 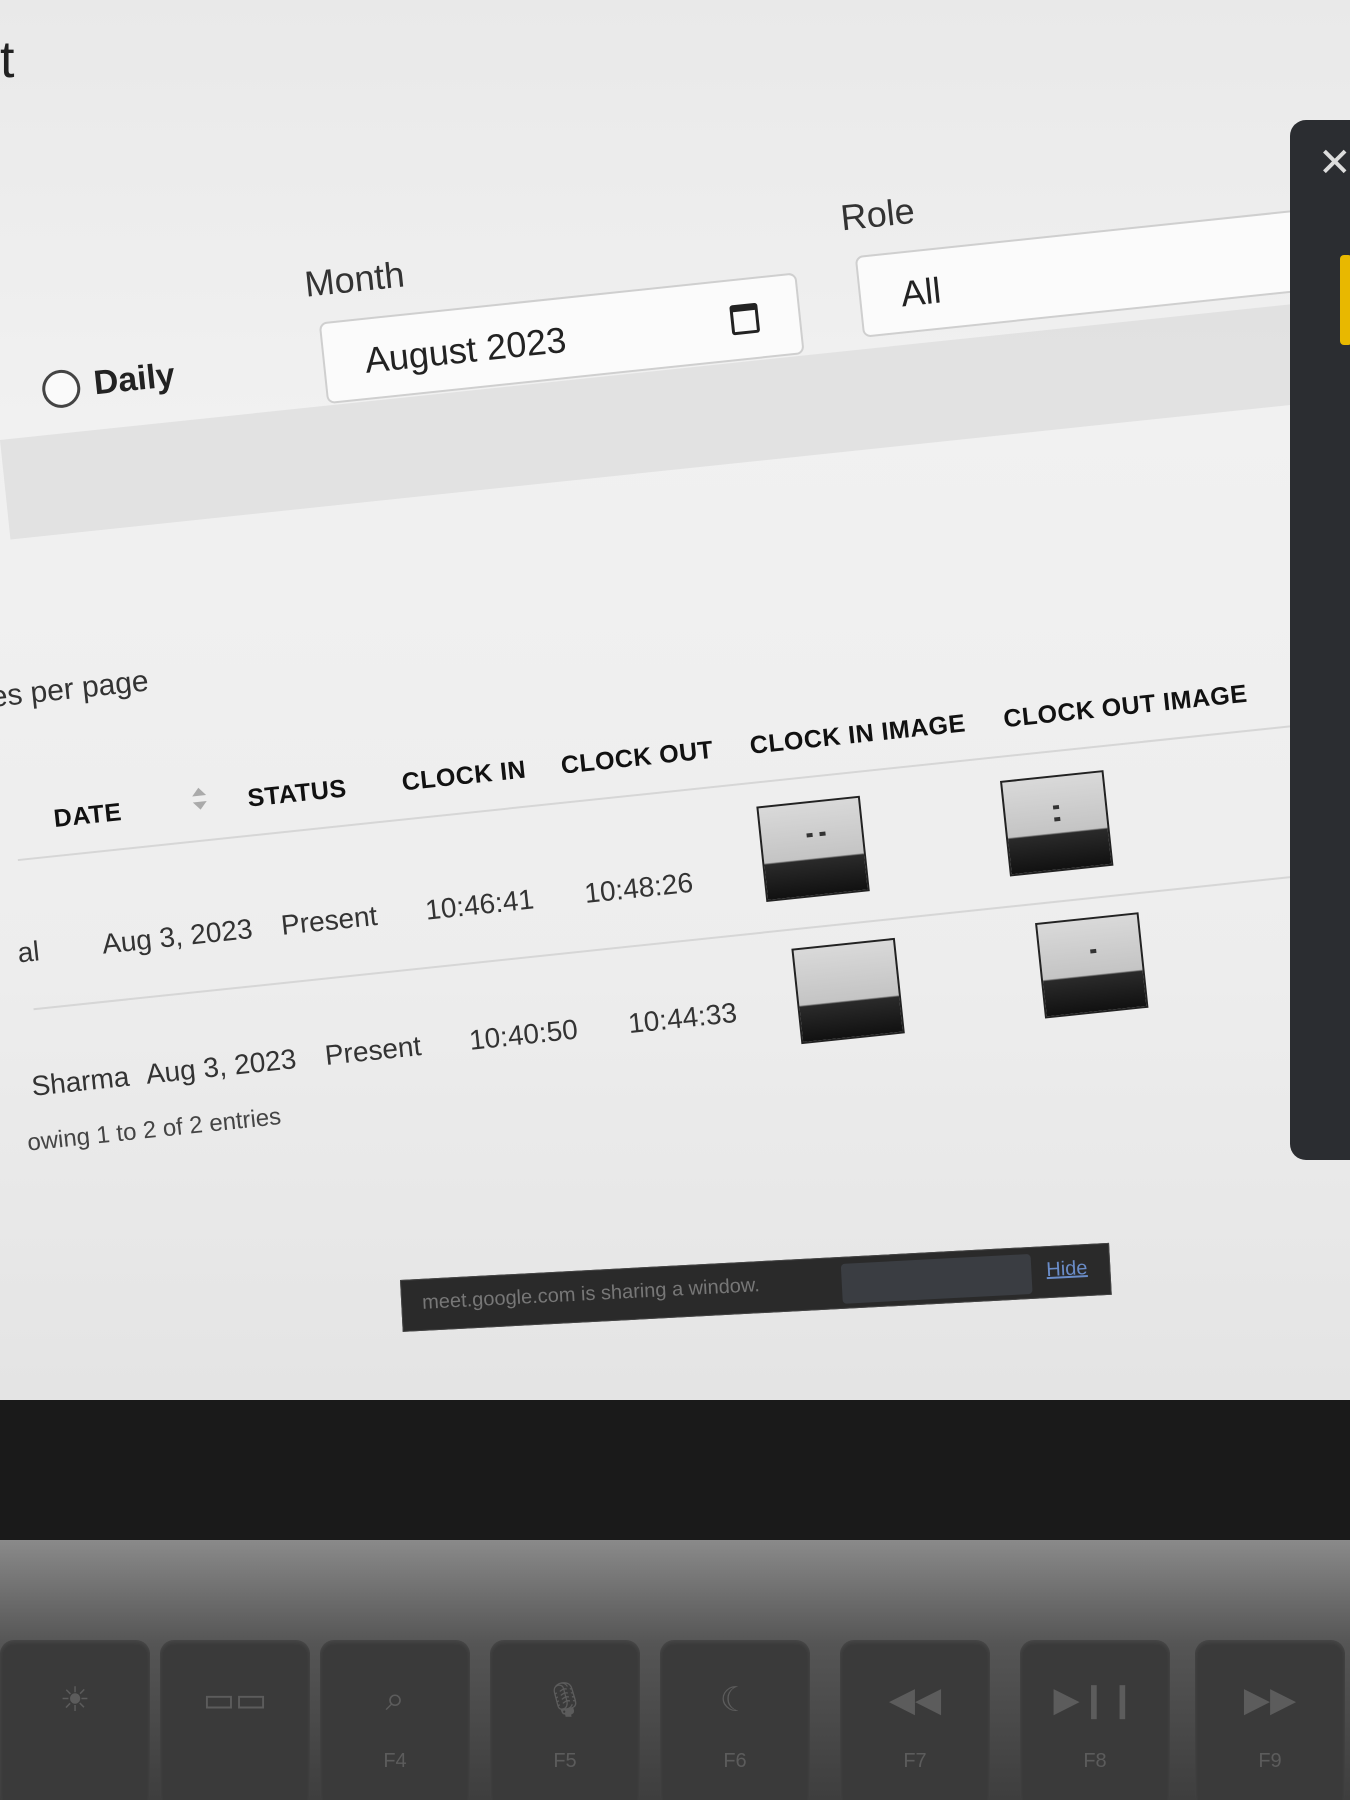 What do you see at coordinates (877, 214) in the screenshot?
I see `role-label: Role` at bounding box center [877, 214].